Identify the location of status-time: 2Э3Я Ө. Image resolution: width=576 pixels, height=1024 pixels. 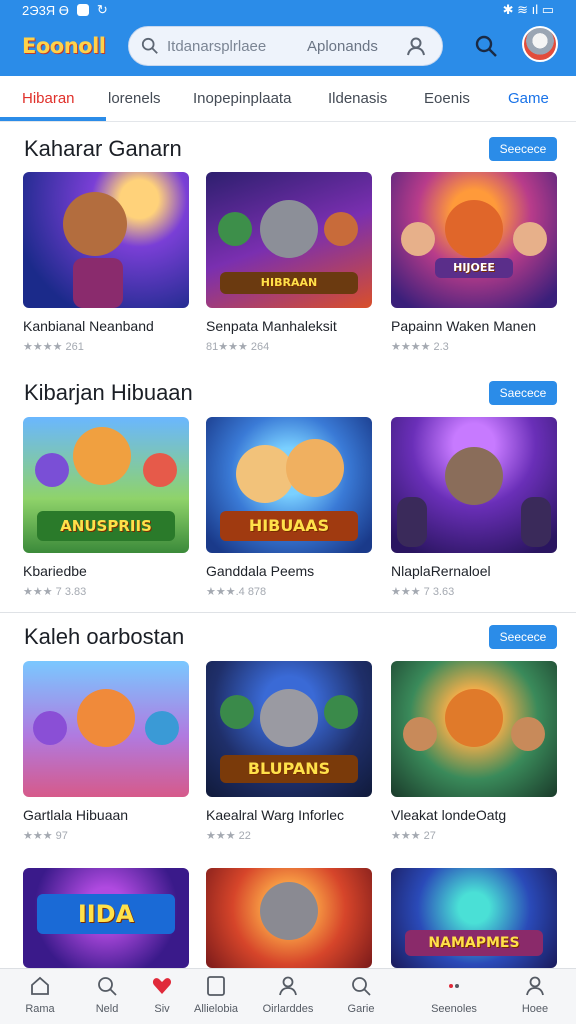
(45, 10).